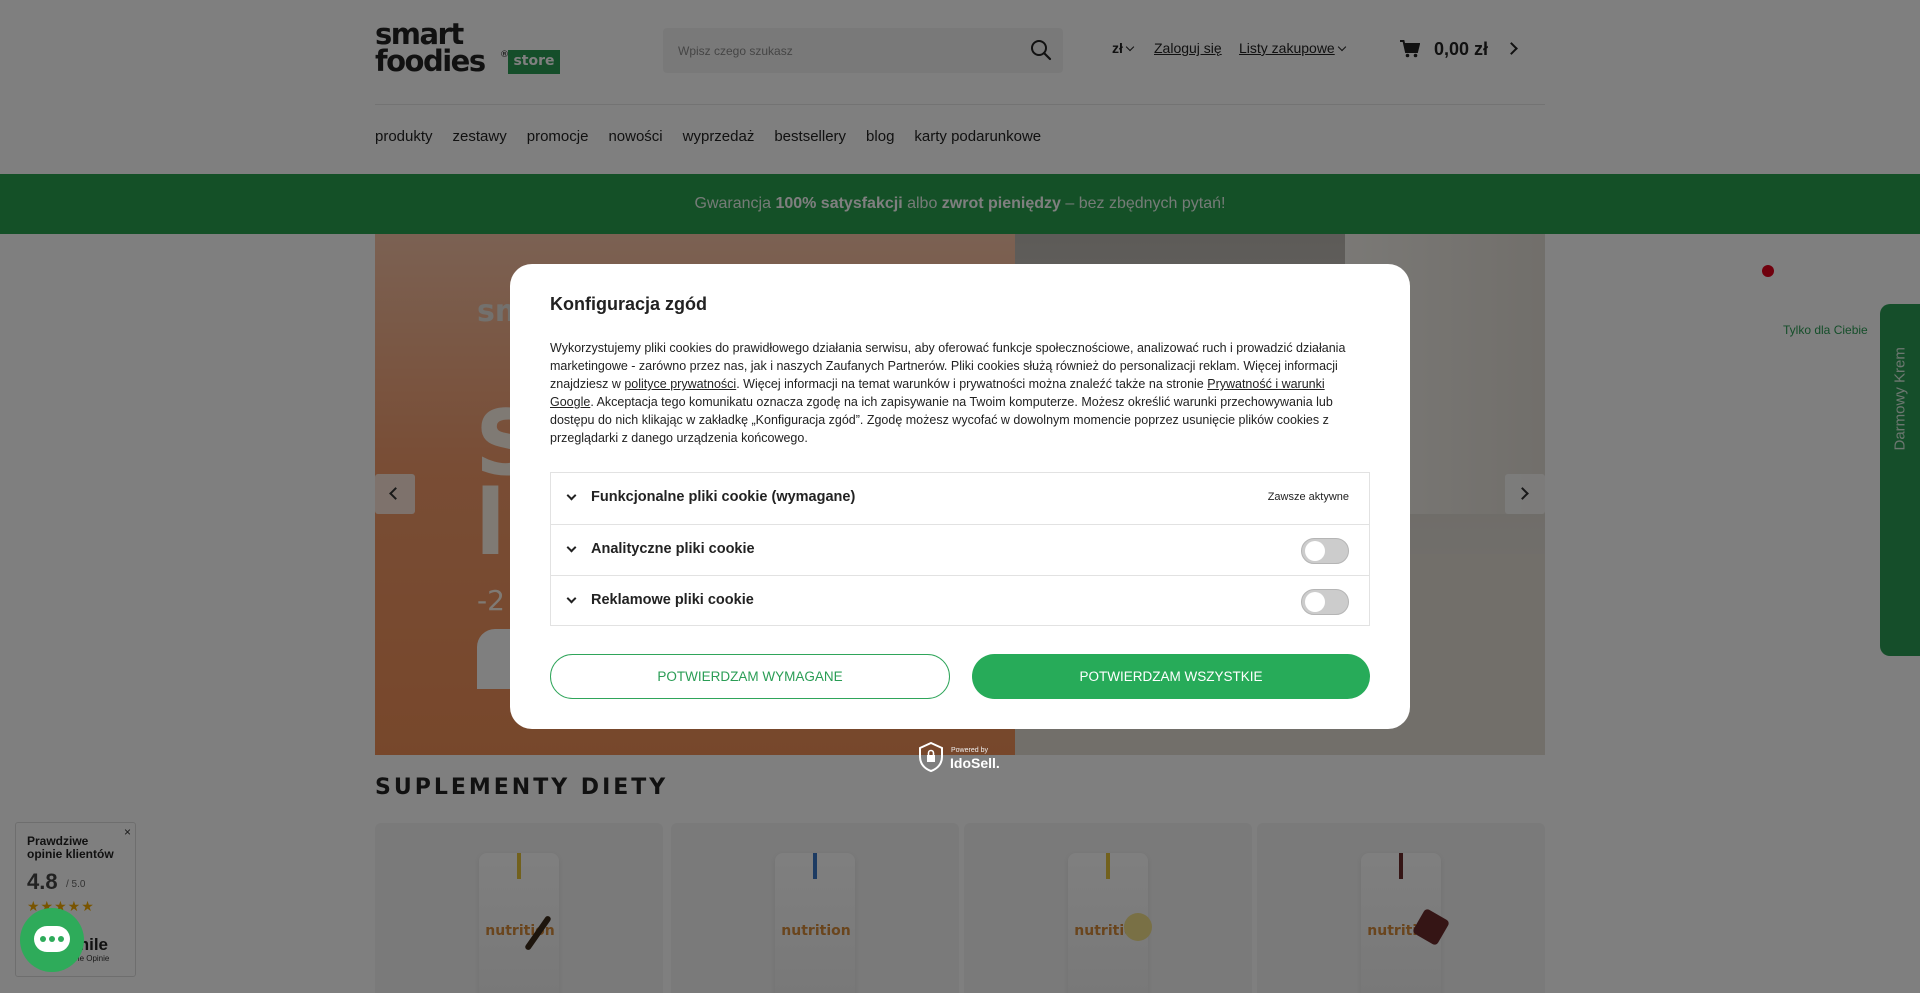 This screenshot has width=1920, height=993. What do you see at coordinates (960, 600) in the screenshot?
I see `cookie-category-ads: Reklamowe pliki cookie` at bounding box center [960, 600].